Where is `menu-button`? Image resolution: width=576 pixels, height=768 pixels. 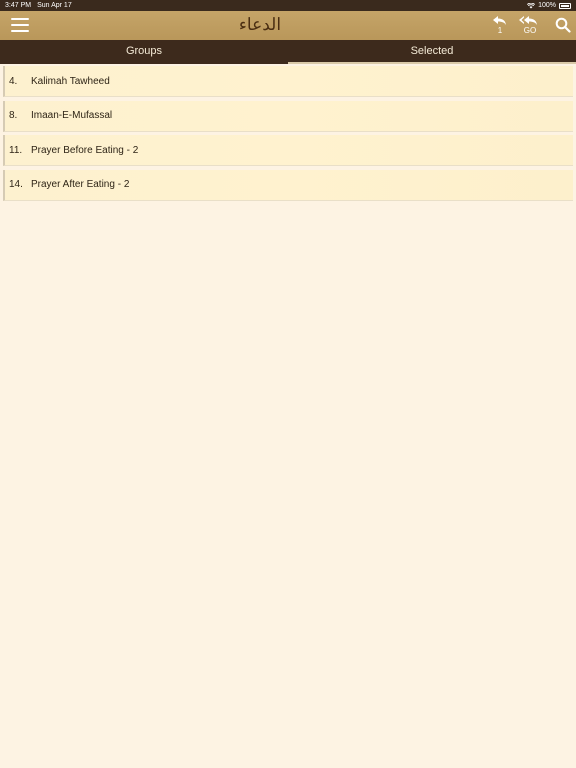 menu-button is located at coordinates (21, 26).